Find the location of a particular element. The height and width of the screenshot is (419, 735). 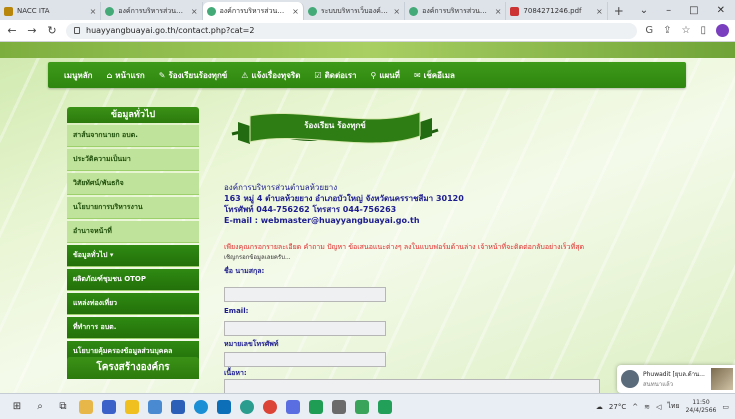

menu-item-home: ⌂ หน้าแรก is located at coordinates (126, 75).